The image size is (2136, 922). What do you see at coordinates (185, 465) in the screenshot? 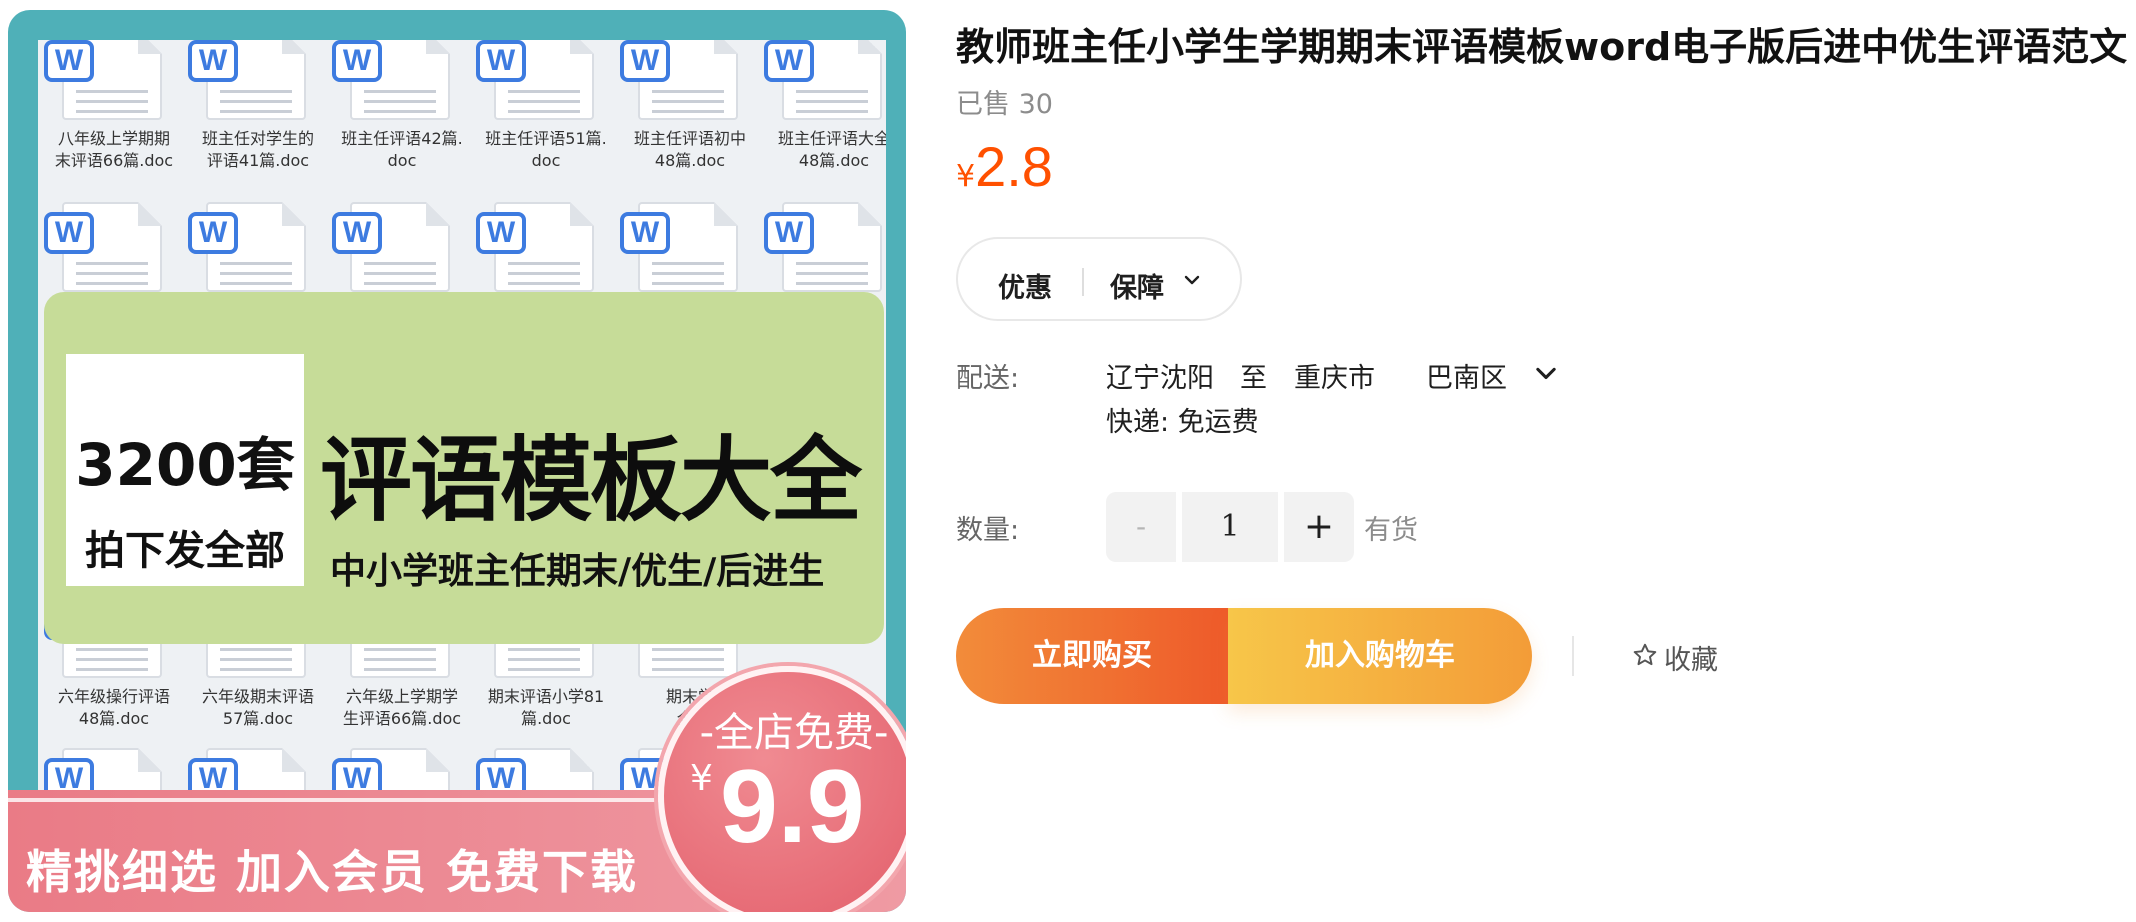
I see `promo-count: 3200套` at bounding box center [185, 465].